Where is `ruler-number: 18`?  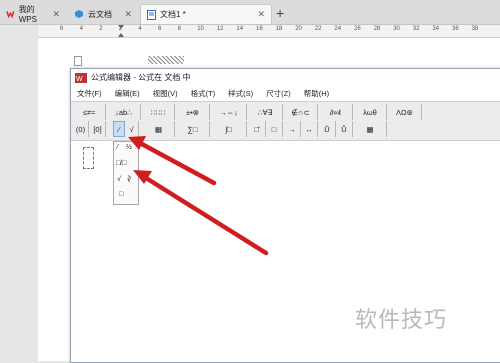 ruler-number: 18 is located at coordinates (279, 29).